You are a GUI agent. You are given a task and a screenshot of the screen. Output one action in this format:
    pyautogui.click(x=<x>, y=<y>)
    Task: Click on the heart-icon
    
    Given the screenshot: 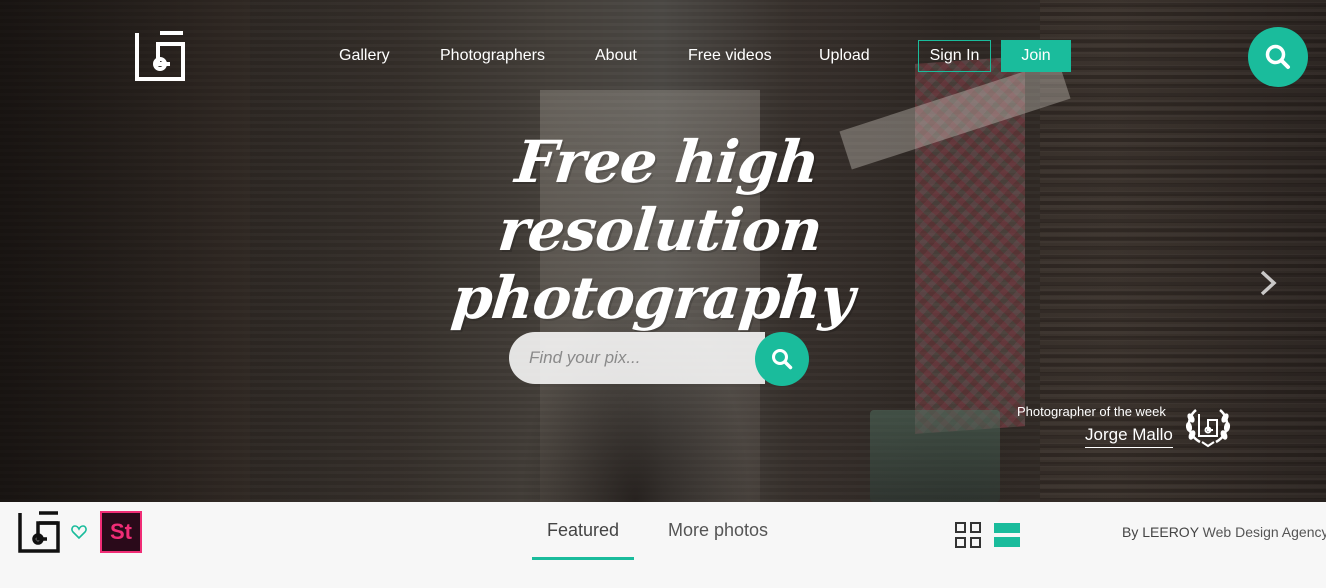 What is the action you would take?
    pyautogui.click(x=79, y=532)
    